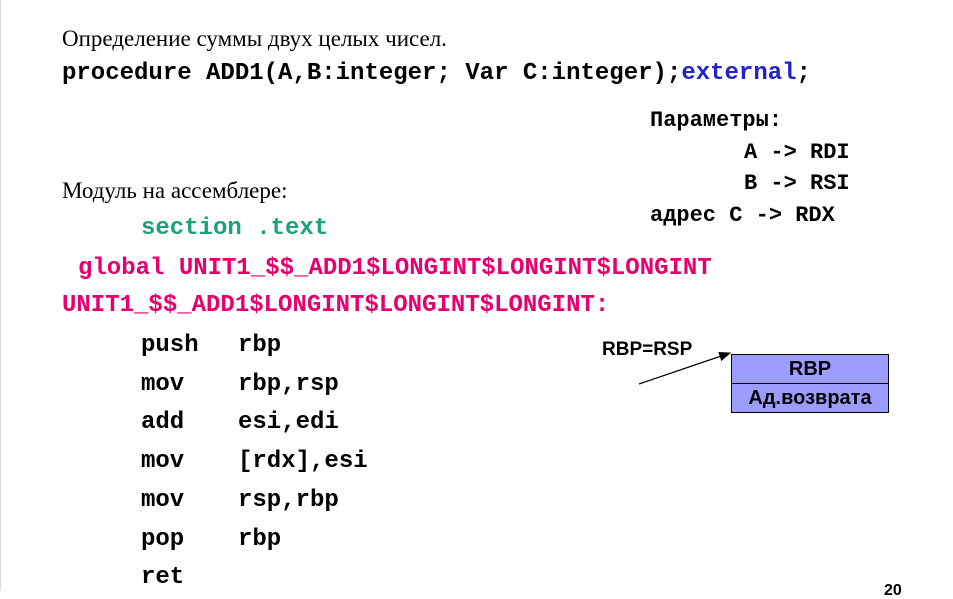  I want to click on page-number: 20, so click(893, 590).